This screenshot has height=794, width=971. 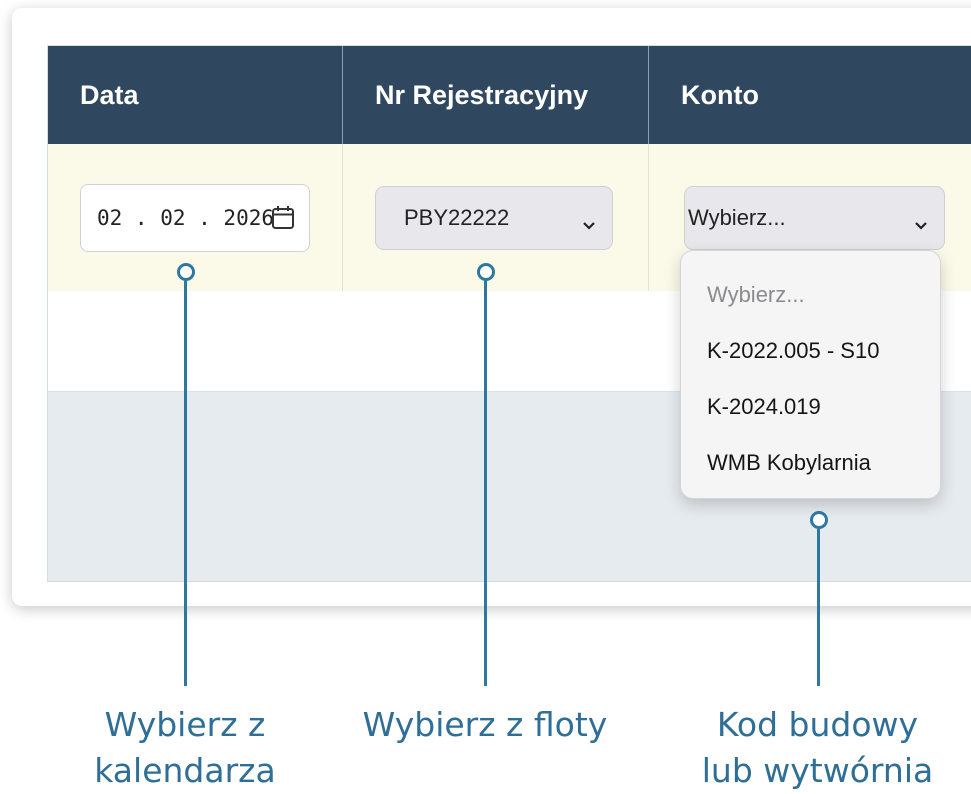 I want to click on registration-select: PBY22222, so click(x=494, y=218).